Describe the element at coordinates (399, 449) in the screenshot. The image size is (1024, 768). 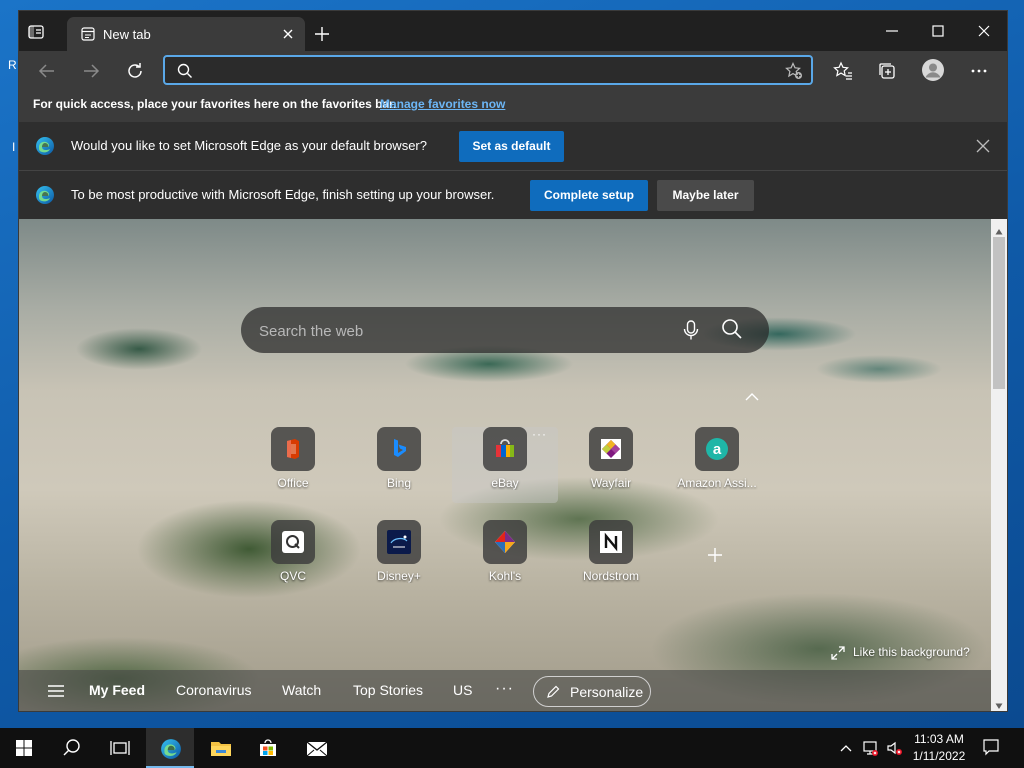
I see `bing-icon` at that location.